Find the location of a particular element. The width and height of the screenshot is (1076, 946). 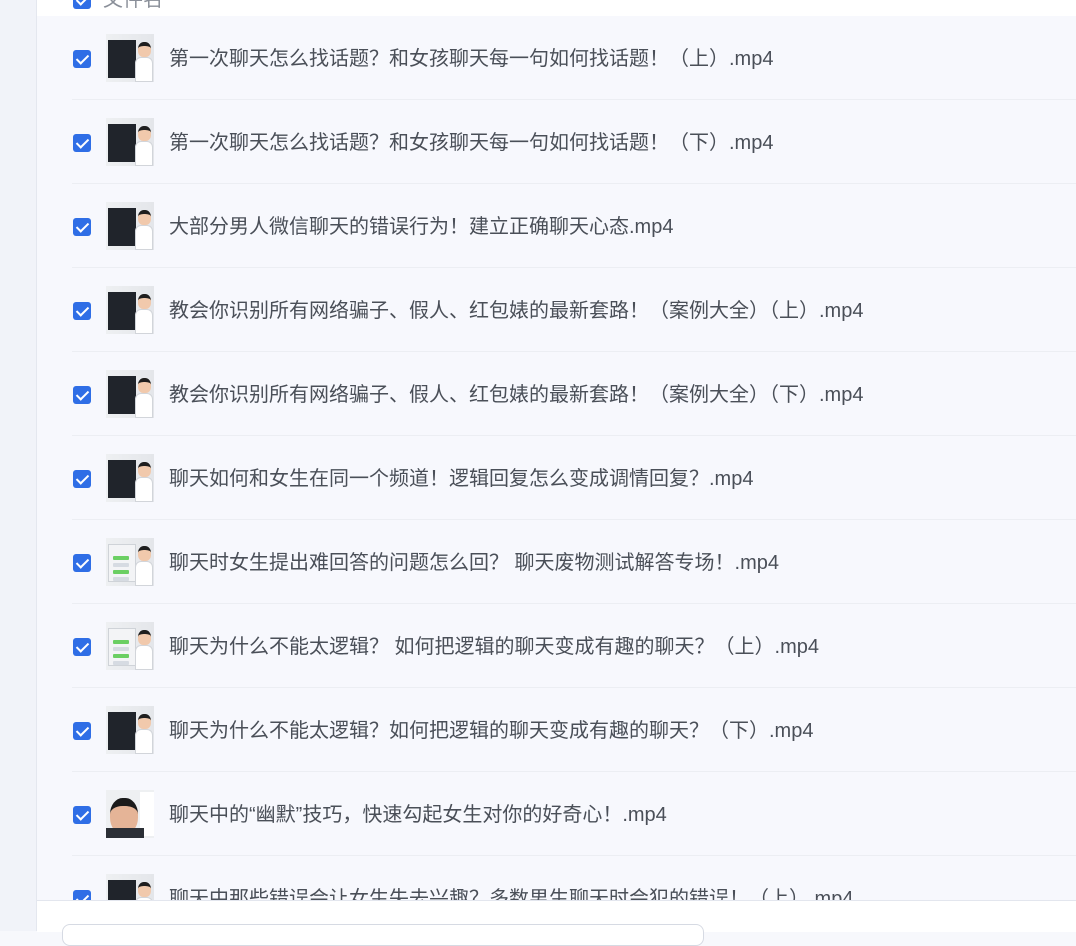

file-row: 聊天为什么不能太逻辑？如何把逻辑的聊天变成有趣的聊天？（下）.mp4 is located at coordinates (556, 730).